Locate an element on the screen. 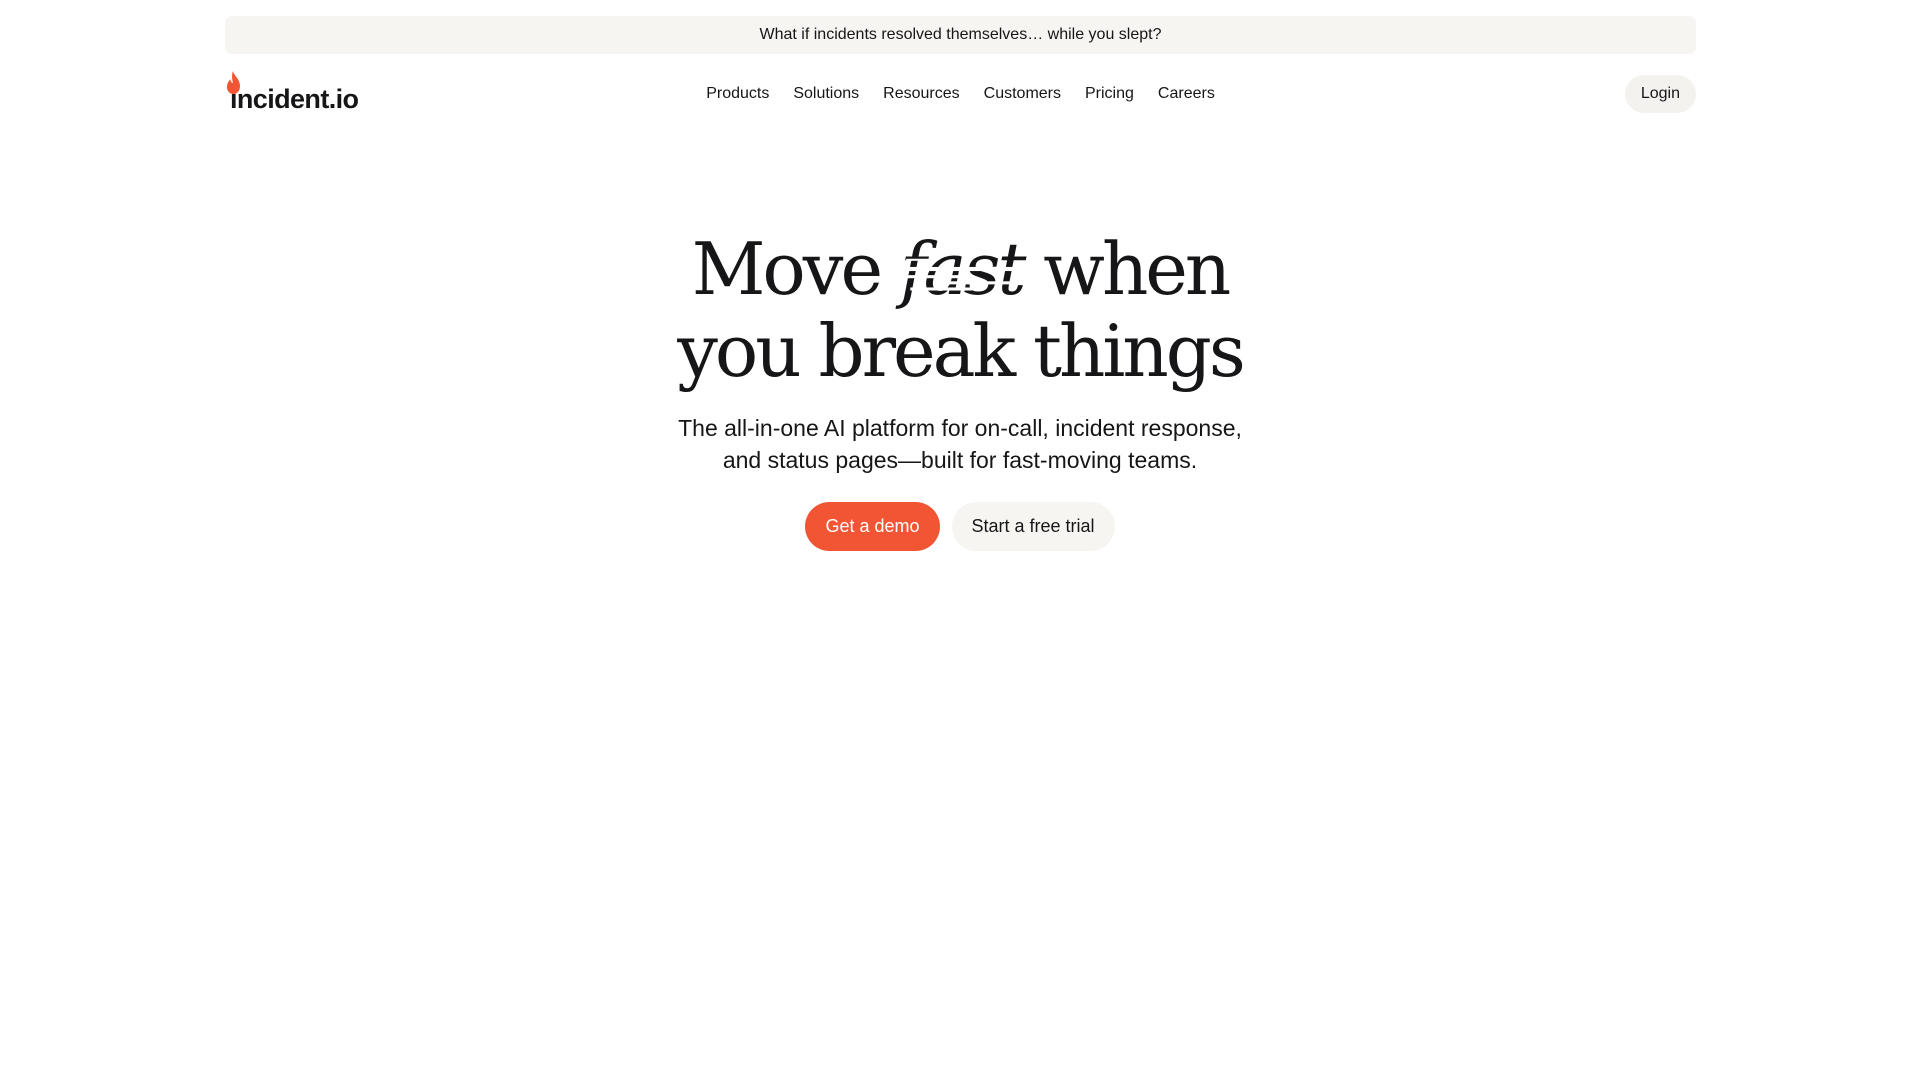  nav-item-careers: Careers is located at coordinates (1186, 94).